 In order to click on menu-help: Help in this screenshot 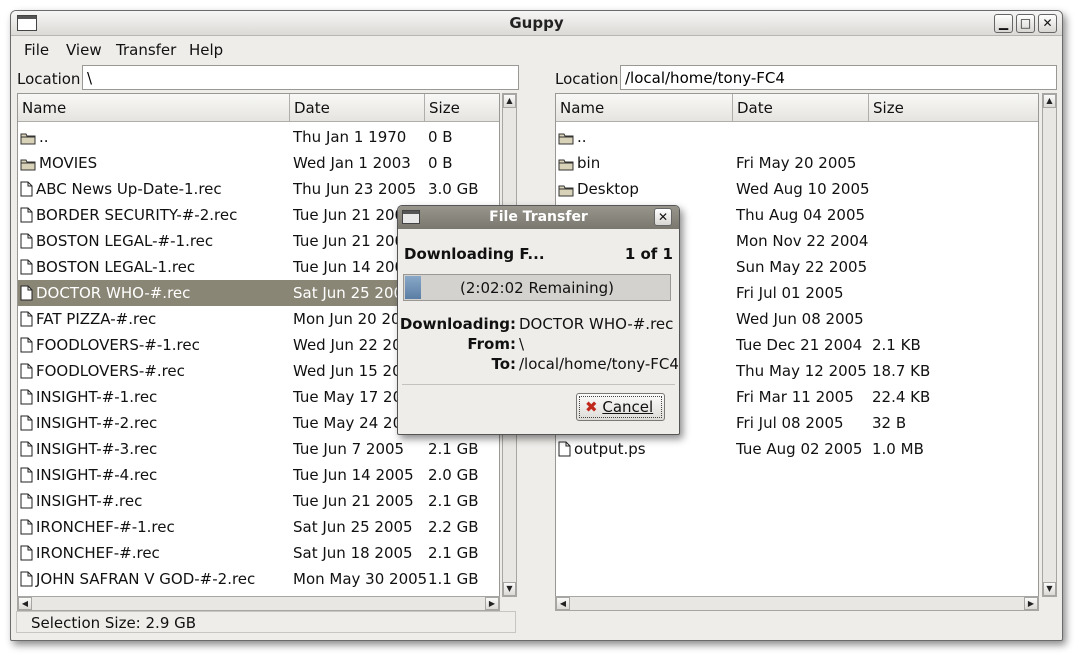, I will do `click(206, 50)`.